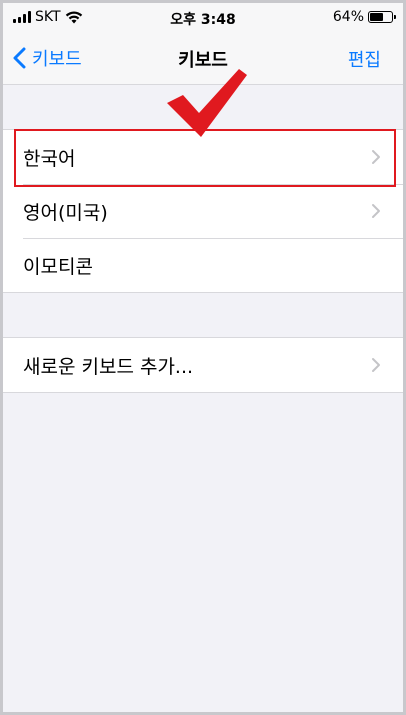 The height and width of the screenshot is (715, 406). Describe the element at coordinates (348, 17) in the screenshot. I see `battery-percent: 64%` at that location.